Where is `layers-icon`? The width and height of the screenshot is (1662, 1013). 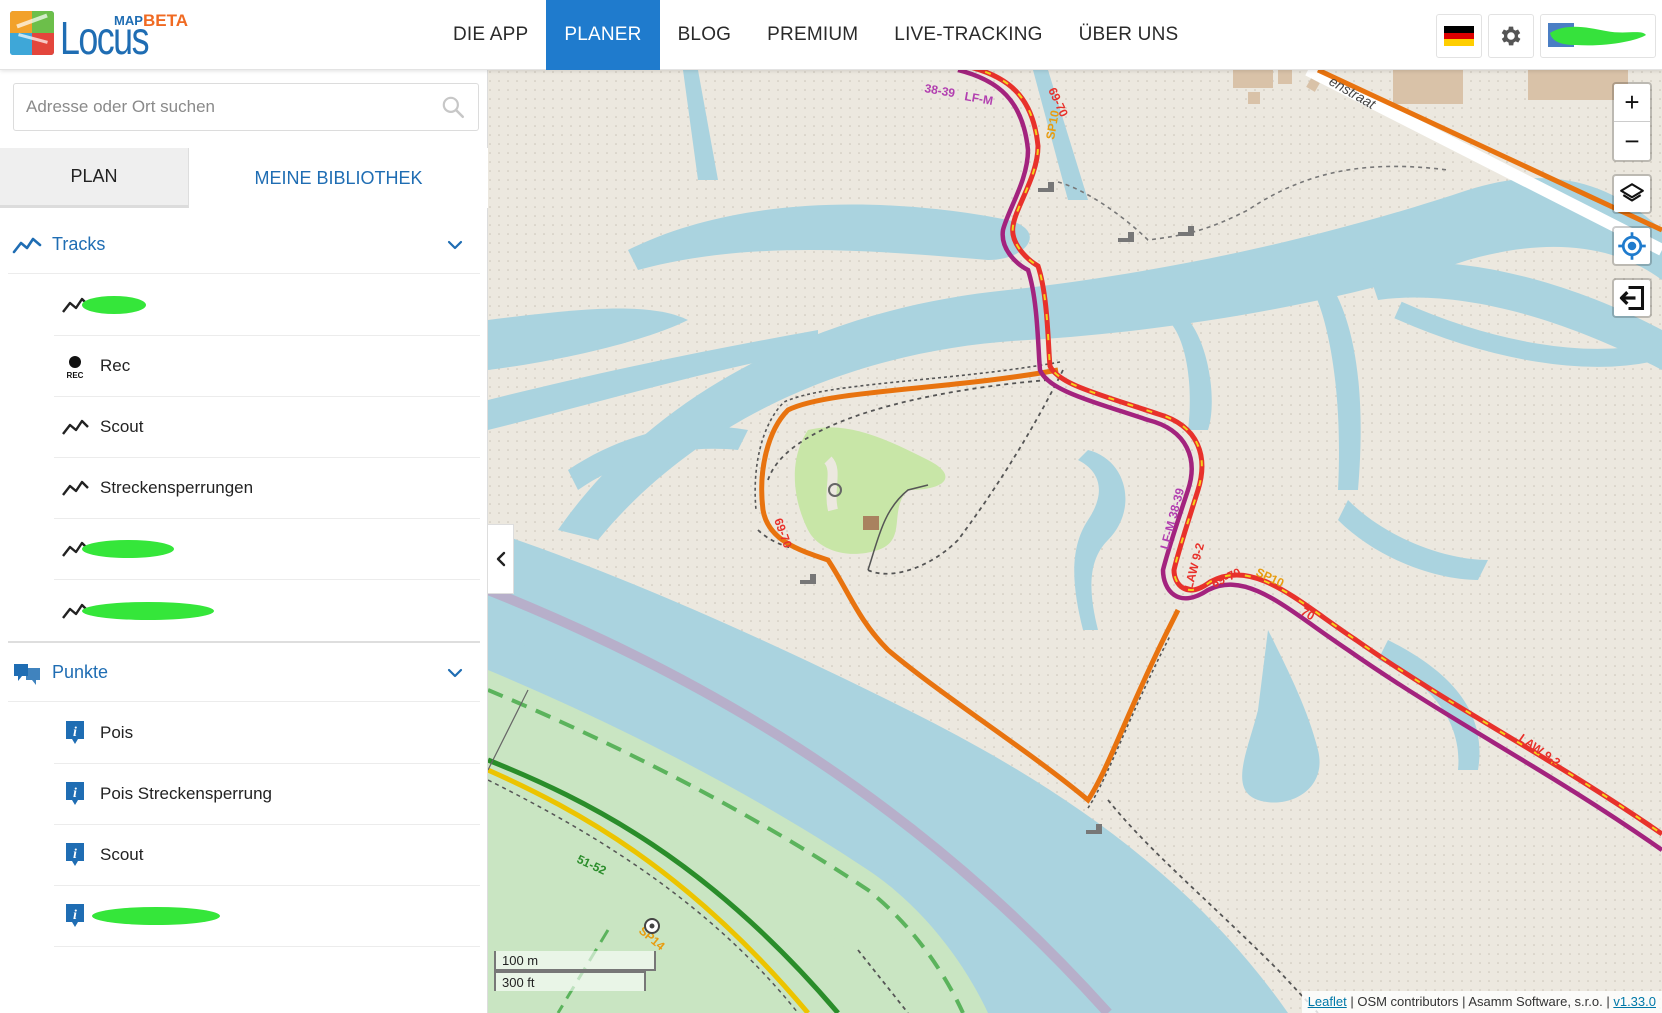
layers-icon is located at coordinates (1632, 192).